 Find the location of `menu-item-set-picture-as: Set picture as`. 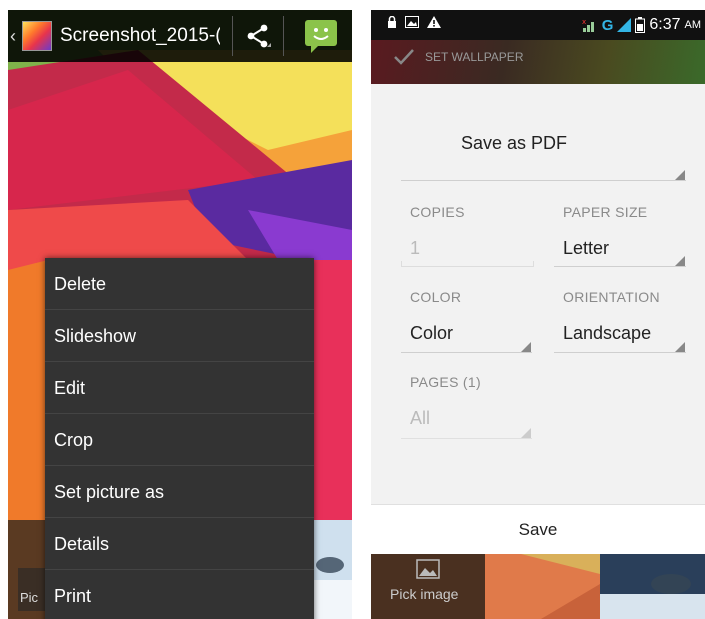

menu-item-set-picture-as: Set picture as is located at coordinates (179, 492).